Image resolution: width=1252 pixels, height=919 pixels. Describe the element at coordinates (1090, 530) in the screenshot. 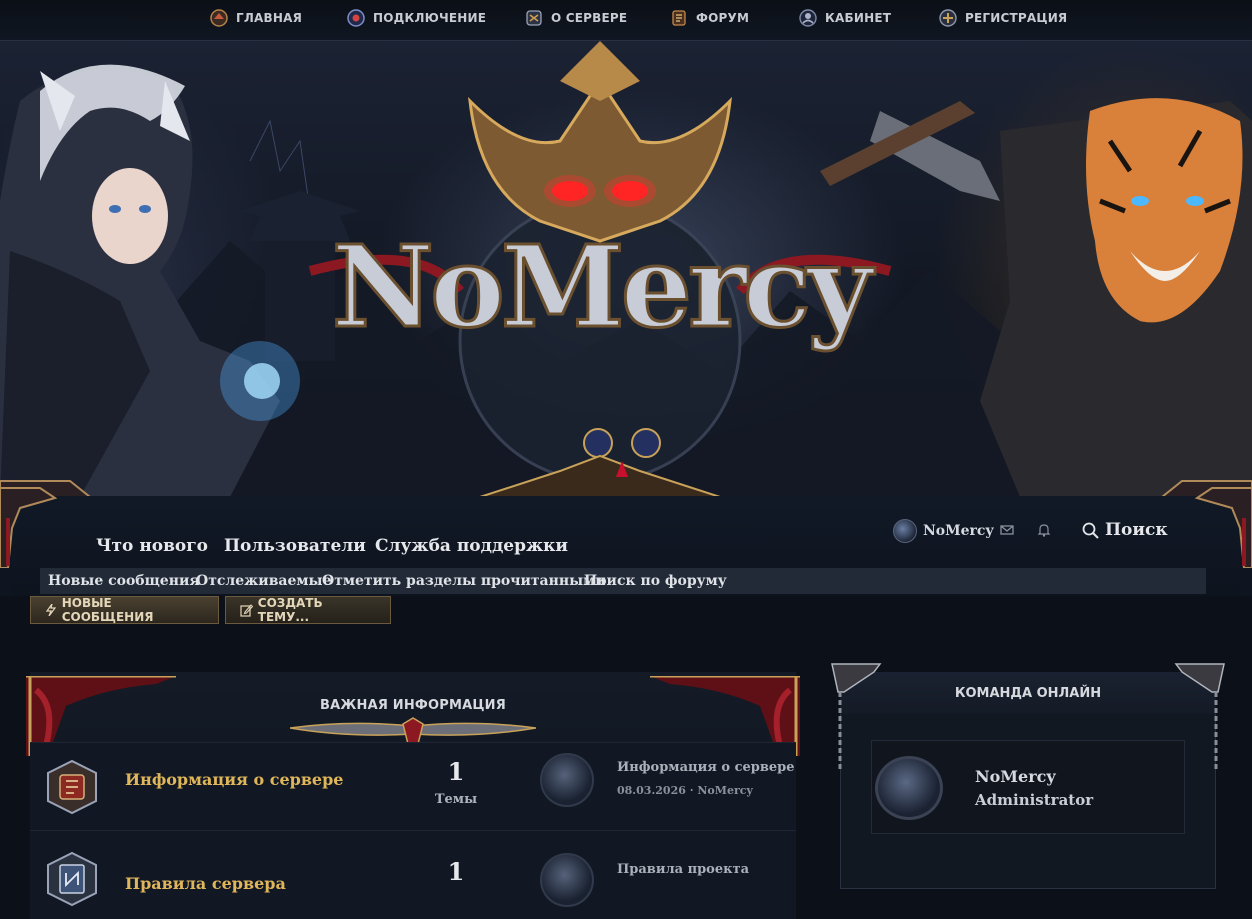

I see `search-icon` at that location.